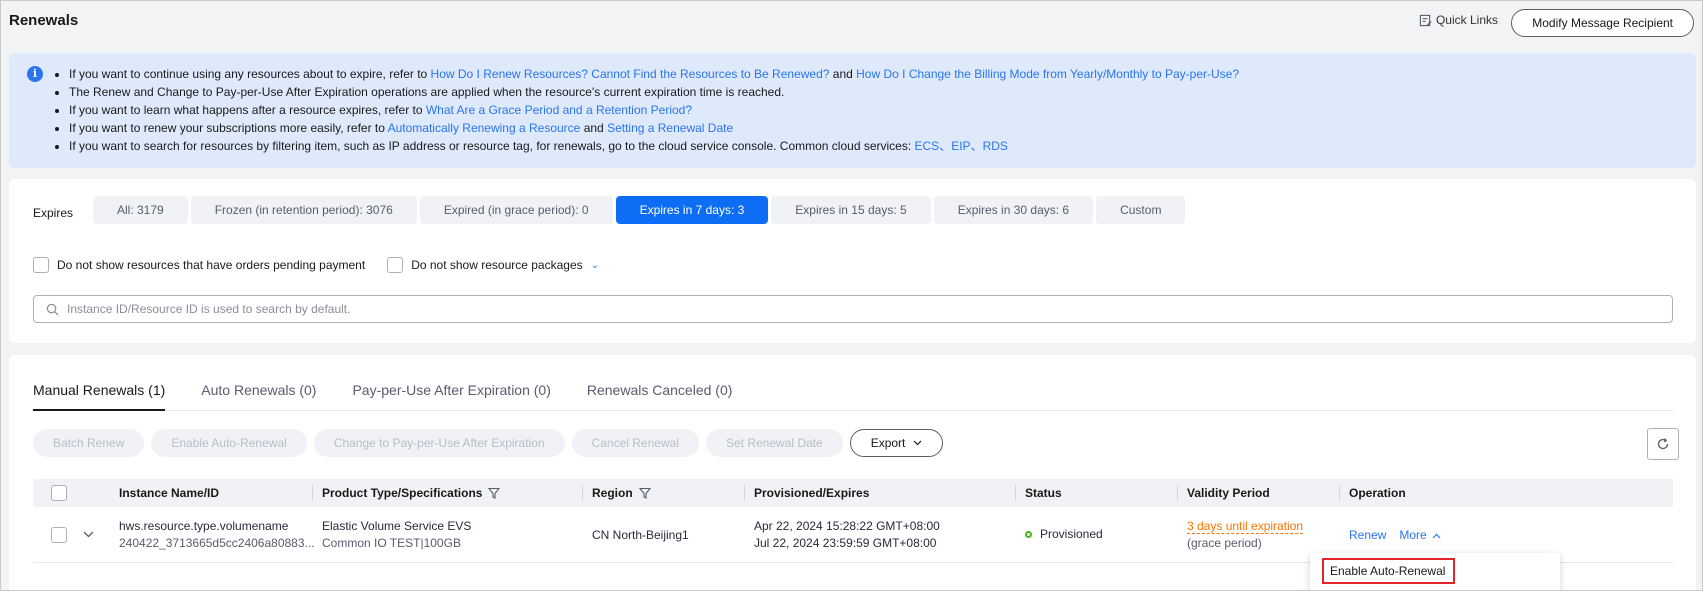 This screenshot has height=591, width=1703. Describe the element at coordinates (451, 382) in the screenshot. I see `tab-pay-per-use: Pay-per-Use After Expiration (0)` at that location.